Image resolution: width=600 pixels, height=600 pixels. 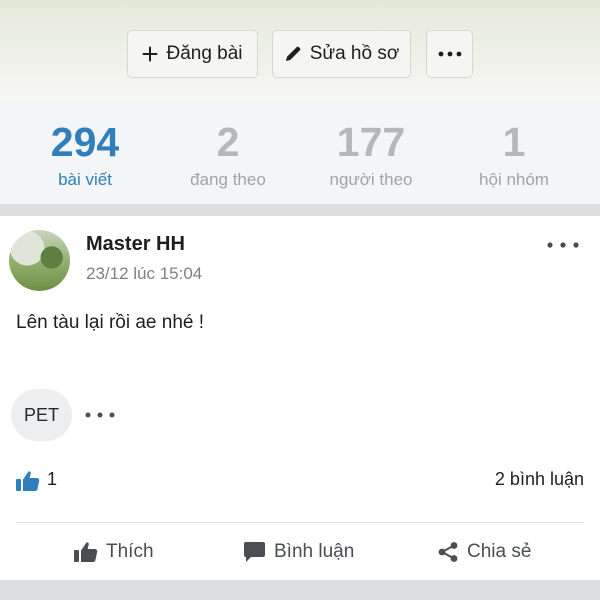 What do you see at coordinates (150, 54) in the screenshot?
I see `plus-icon` at bounding box center [150, 54].